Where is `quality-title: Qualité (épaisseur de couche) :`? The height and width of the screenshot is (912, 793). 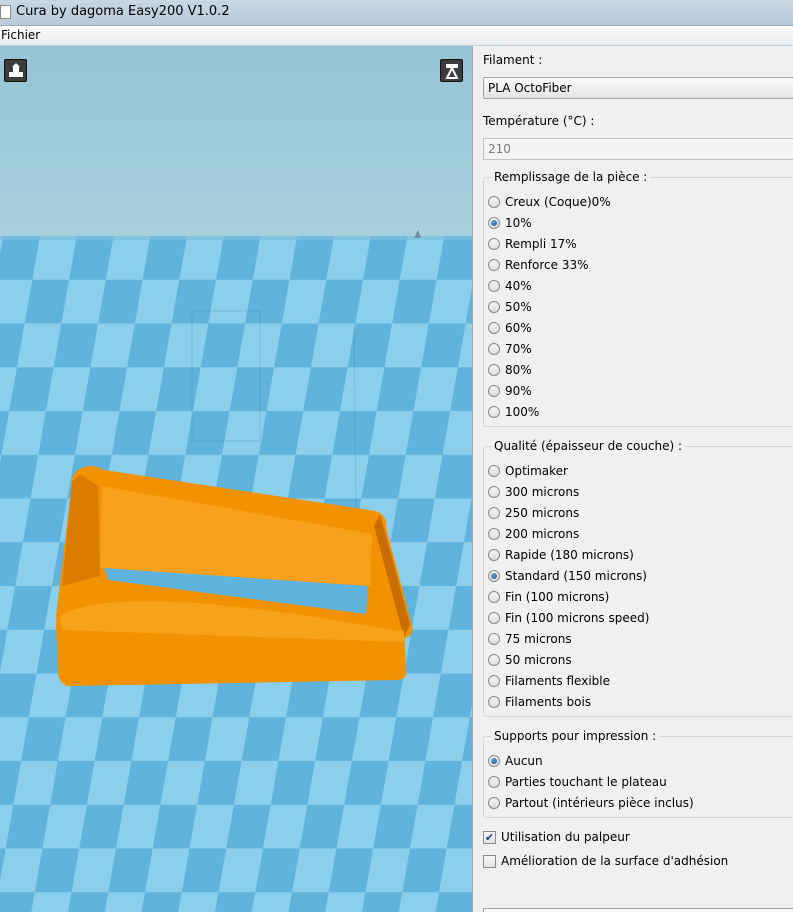 quality-title: Qualité (épaisseur de couche) : is located at coordinates (588, 446).